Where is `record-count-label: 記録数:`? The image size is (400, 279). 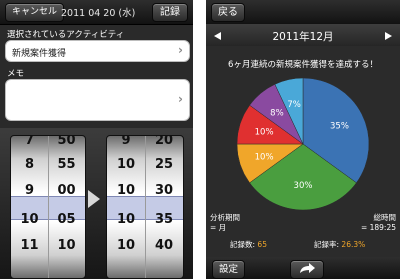
record-count-label: 記録数: is located at coordinates (243, 244).